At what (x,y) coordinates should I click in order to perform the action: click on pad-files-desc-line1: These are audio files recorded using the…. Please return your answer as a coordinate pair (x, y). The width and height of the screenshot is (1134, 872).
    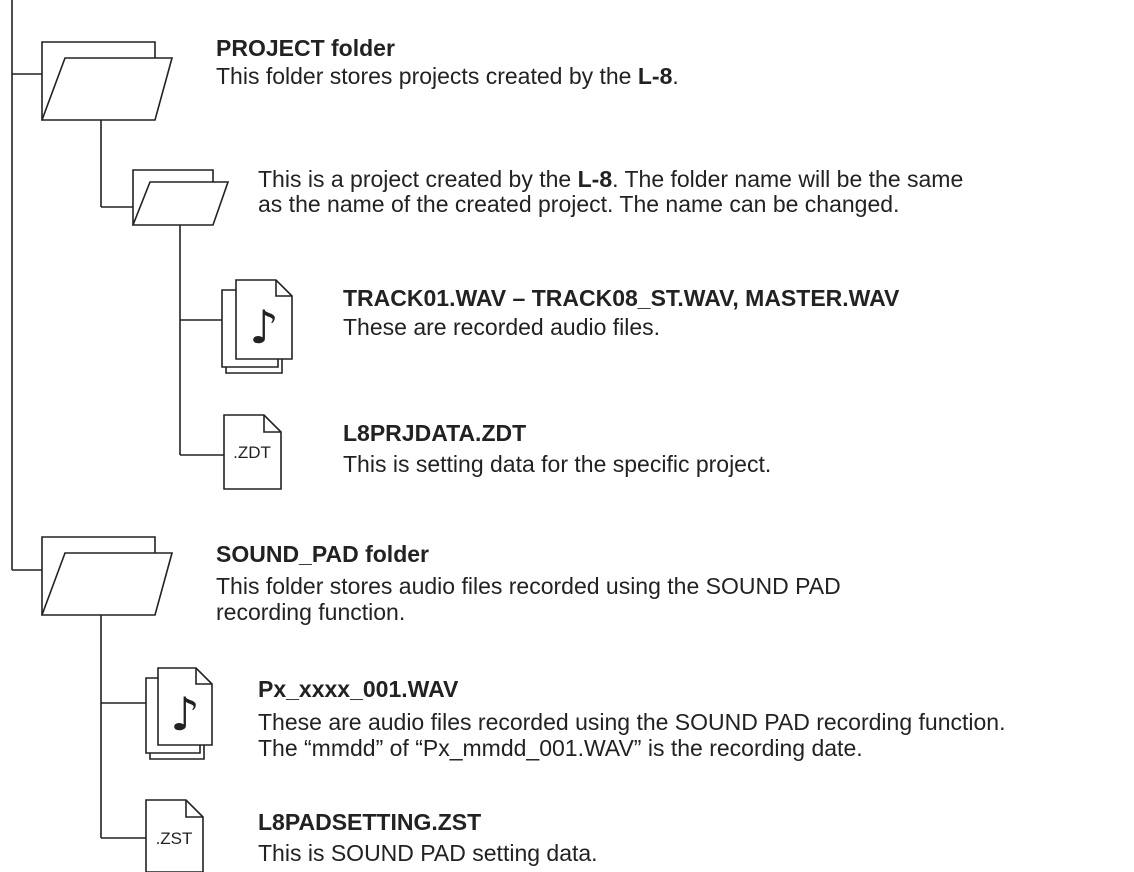
    Looking at the image, I should click on (632, 722).